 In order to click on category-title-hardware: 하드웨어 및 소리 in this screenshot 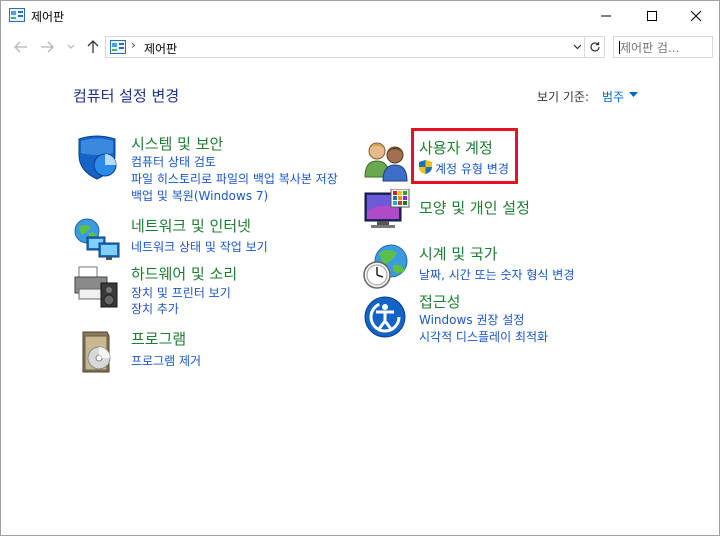, I will do `click(184, 273)`.